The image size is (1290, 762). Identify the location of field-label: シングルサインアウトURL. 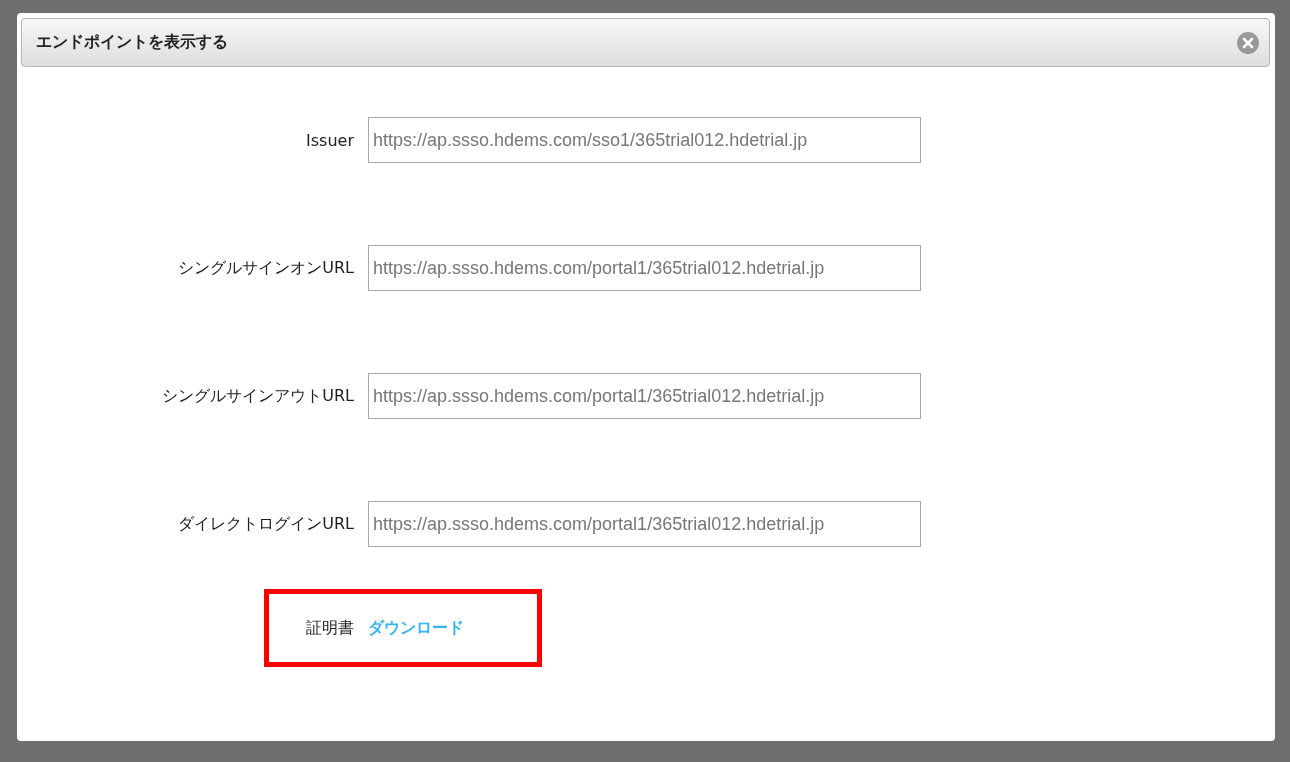
(258, 396).